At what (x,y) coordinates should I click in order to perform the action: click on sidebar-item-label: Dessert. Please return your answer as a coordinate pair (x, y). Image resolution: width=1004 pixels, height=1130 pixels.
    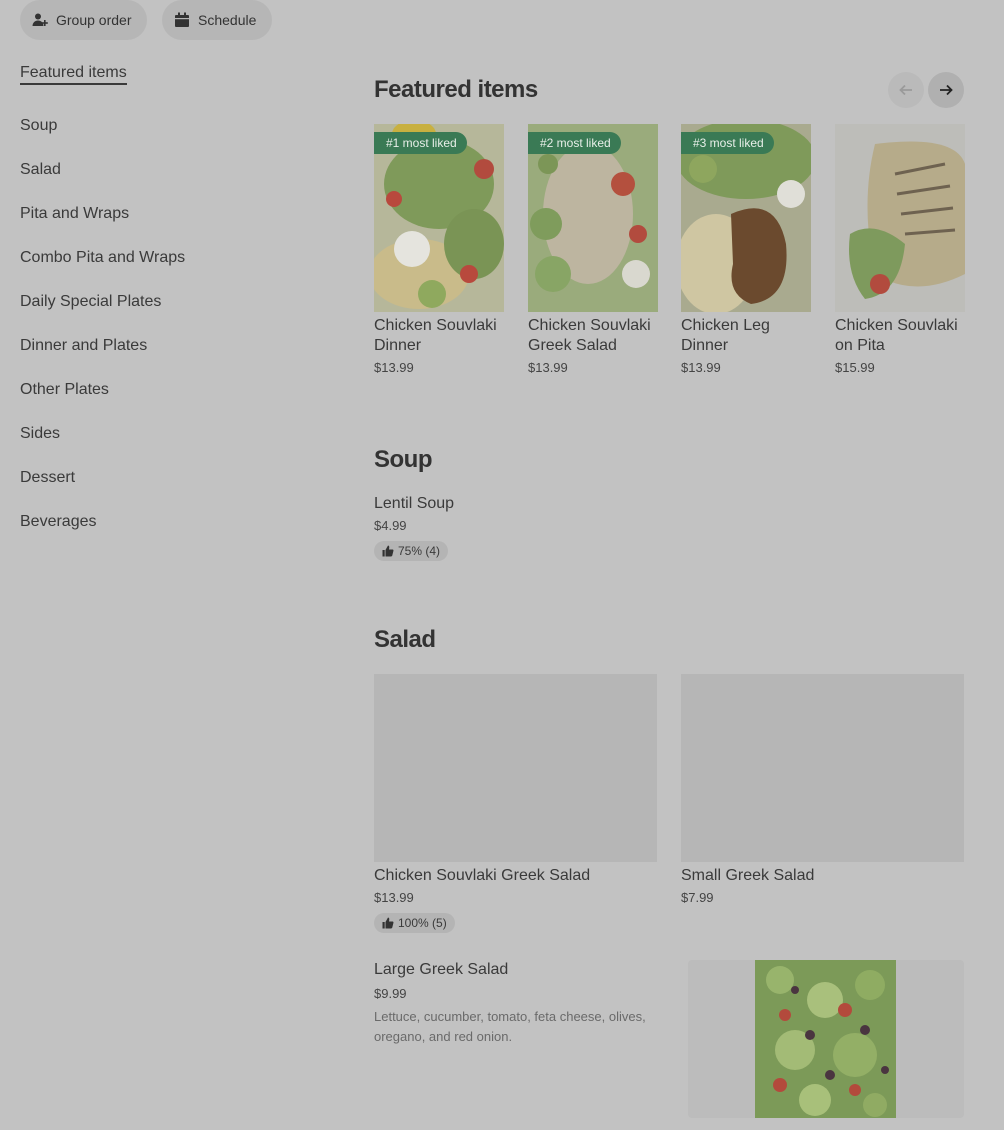
    Looking at the image, I should click on (48, 477).